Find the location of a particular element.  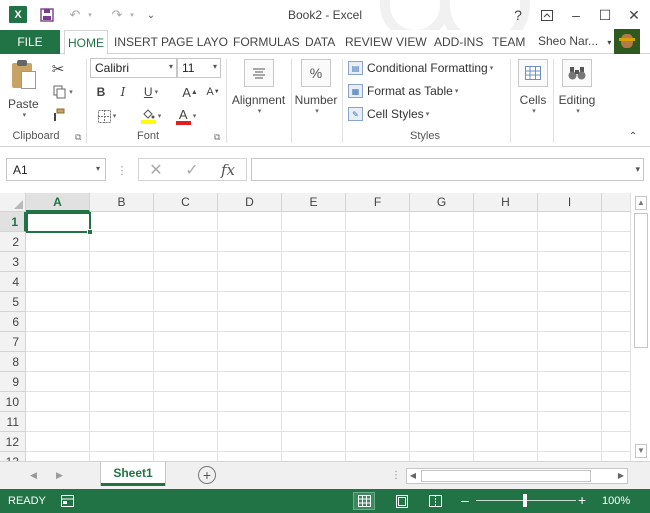

undo-icon: ↶ is located at coordinates (75, 15).